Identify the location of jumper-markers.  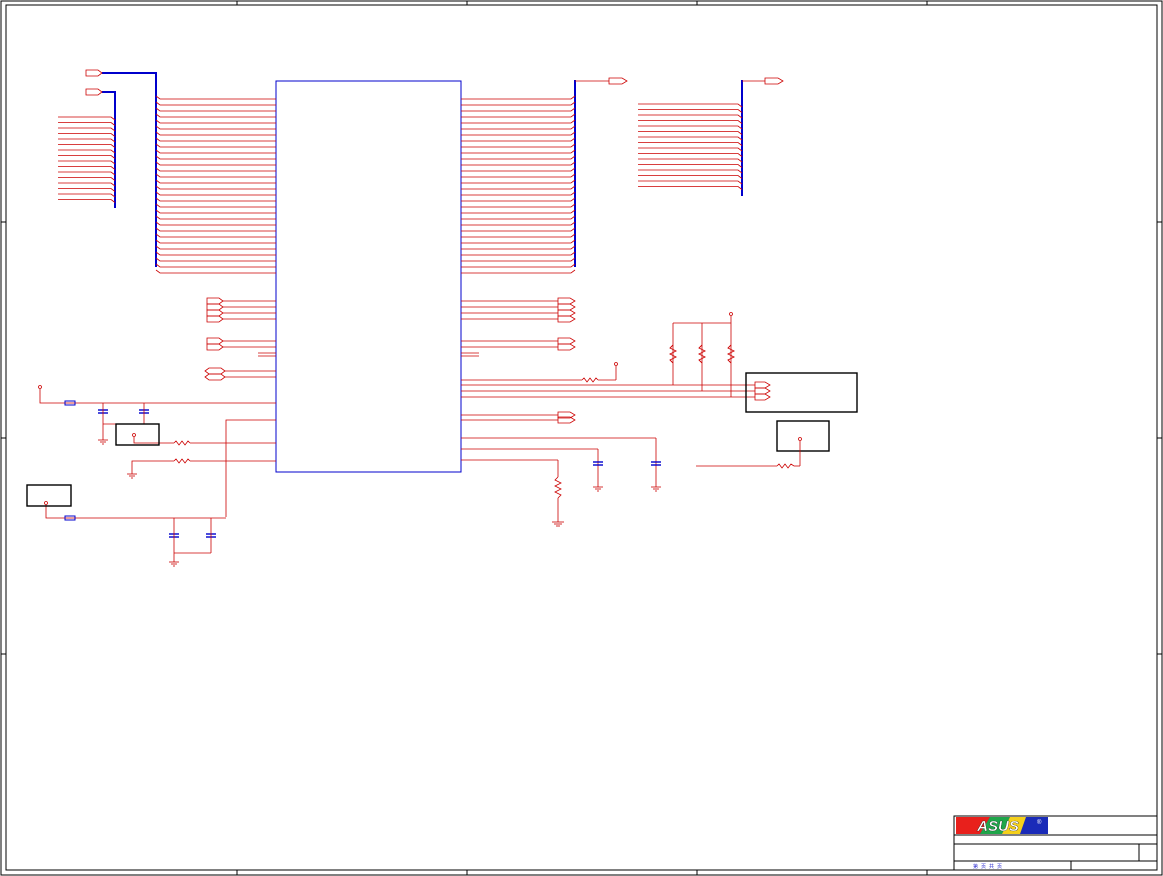
(70, 460).